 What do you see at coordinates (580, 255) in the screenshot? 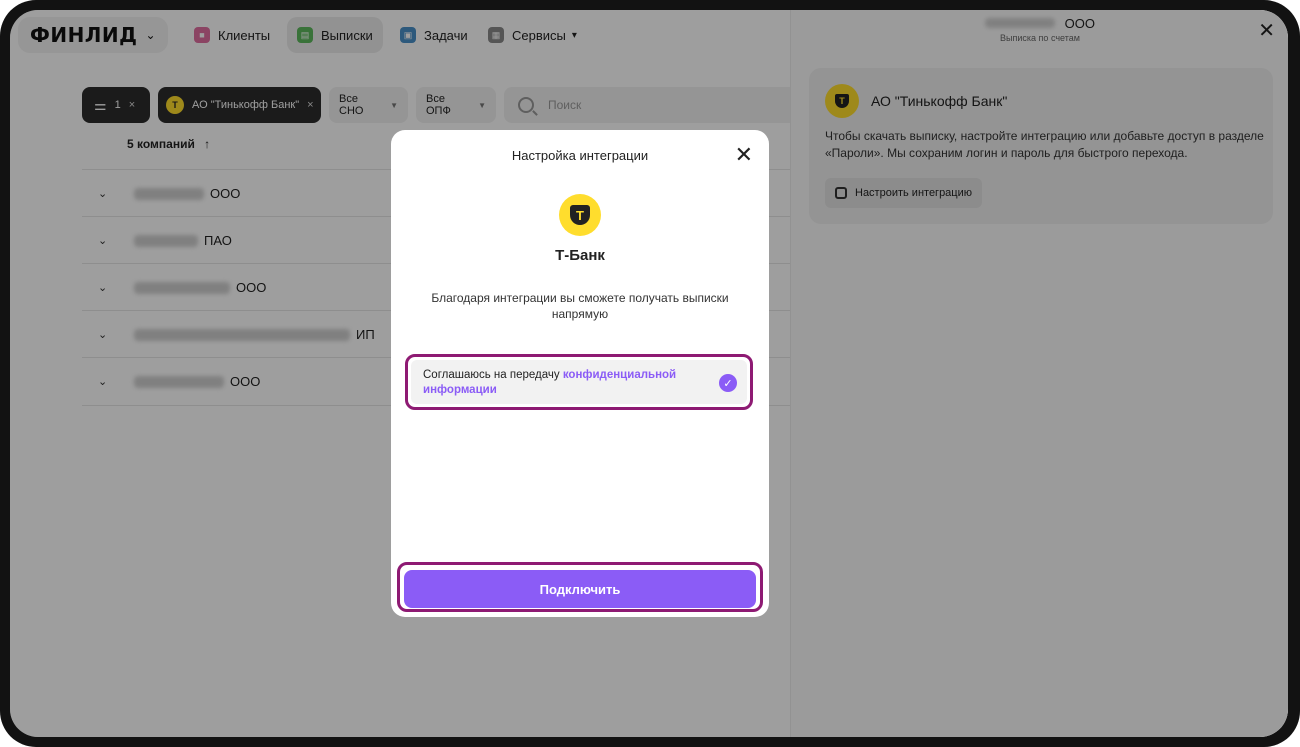
I see `modal-bank-name: Т-Банк` at bounding box center [580, 255].